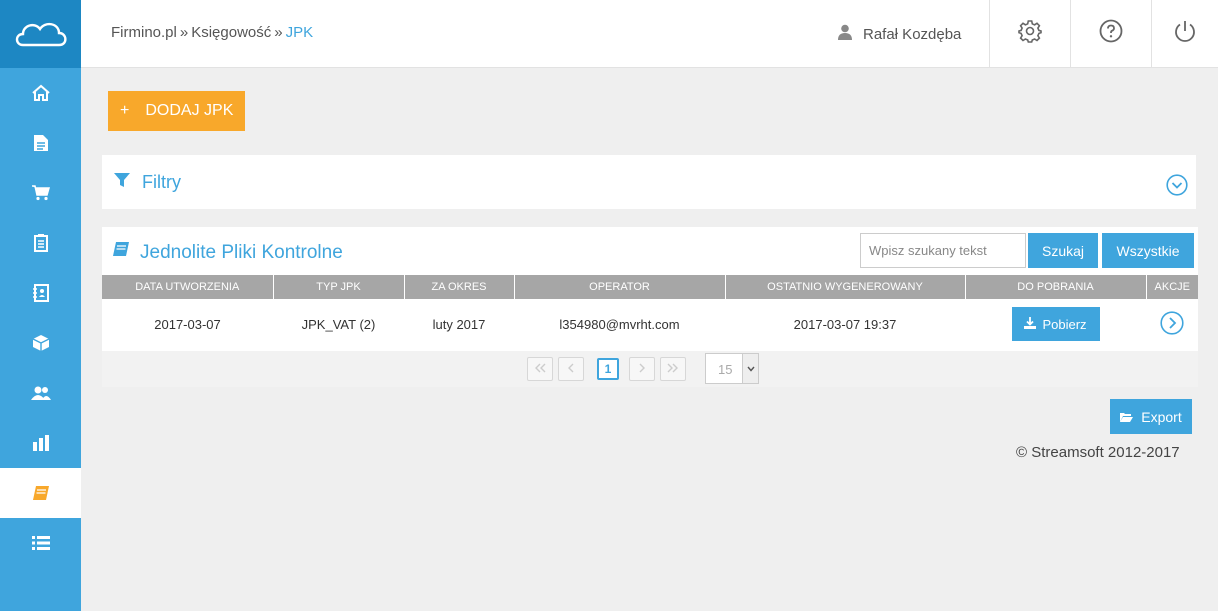 Image resolution: width=1218 pixels, height=611 pixels. I want to click on sidebar-item-home, so click(40, 93).